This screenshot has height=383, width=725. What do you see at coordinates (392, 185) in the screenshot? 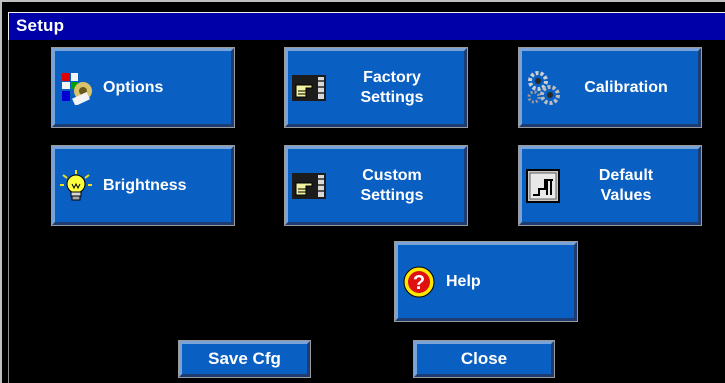
I see `custom-settings-label: Custom Settings` at bounding box center [392, 185].